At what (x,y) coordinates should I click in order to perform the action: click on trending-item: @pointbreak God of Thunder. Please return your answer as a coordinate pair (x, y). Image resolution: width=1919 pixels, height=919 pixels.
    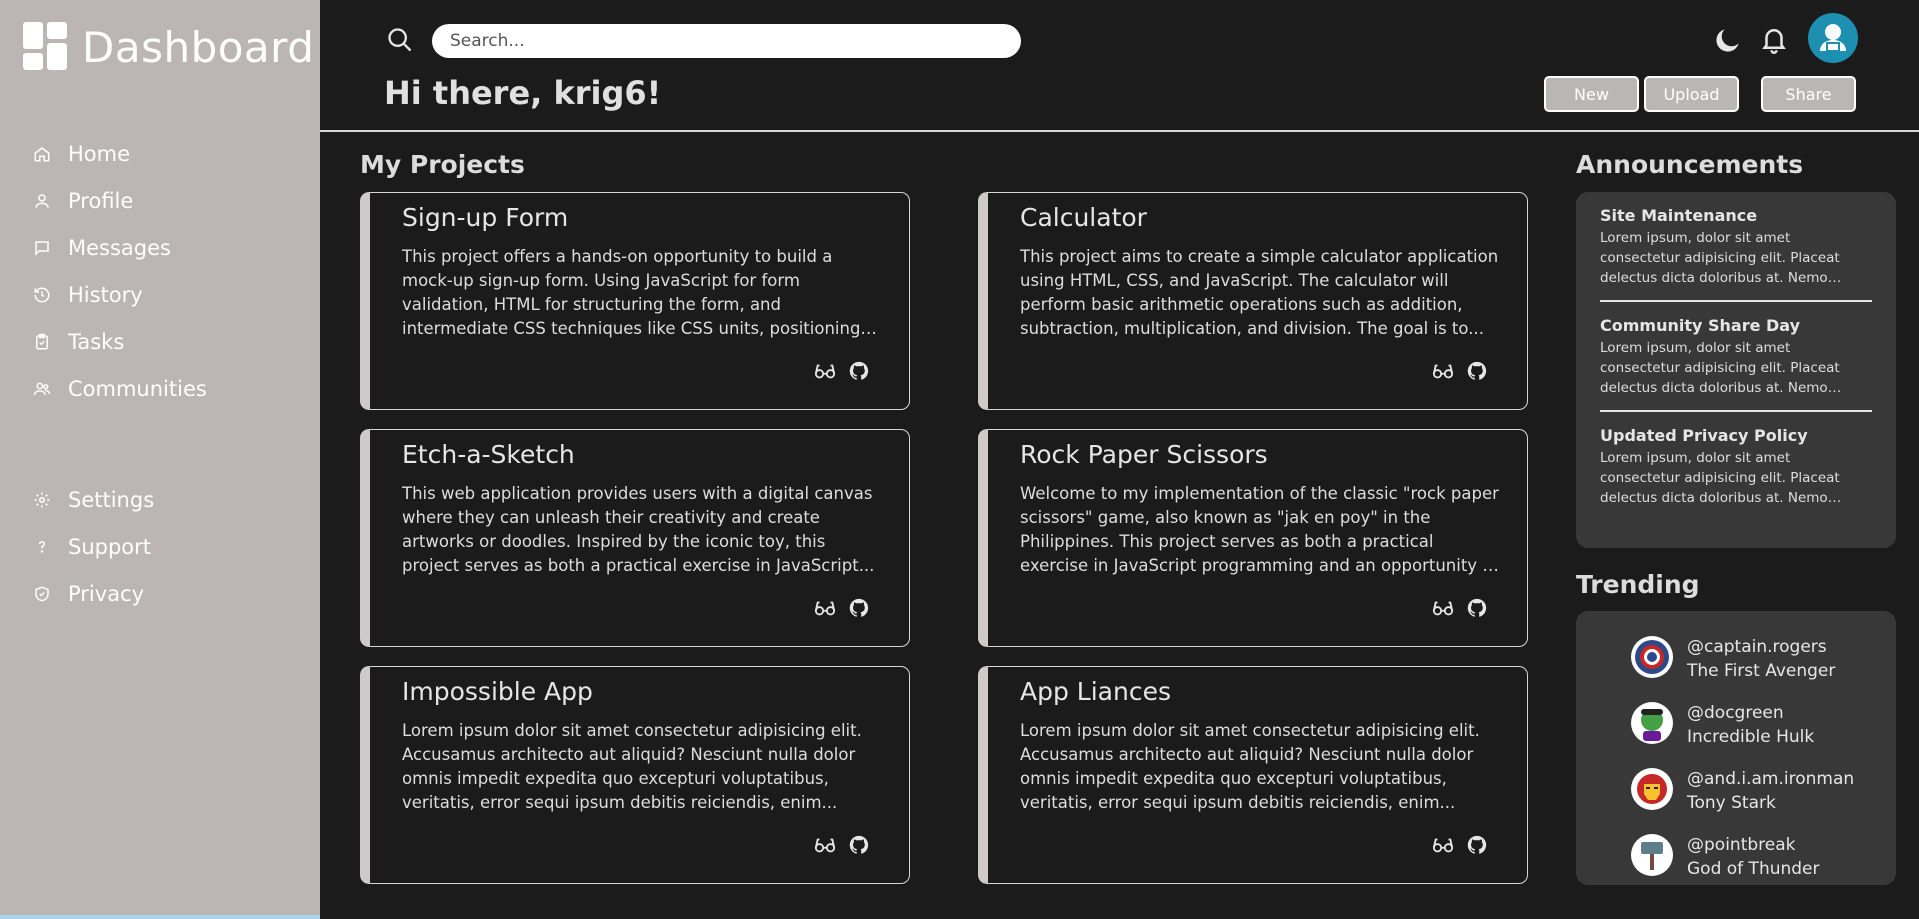
    Looking at the image, I should click on (1736, 854).